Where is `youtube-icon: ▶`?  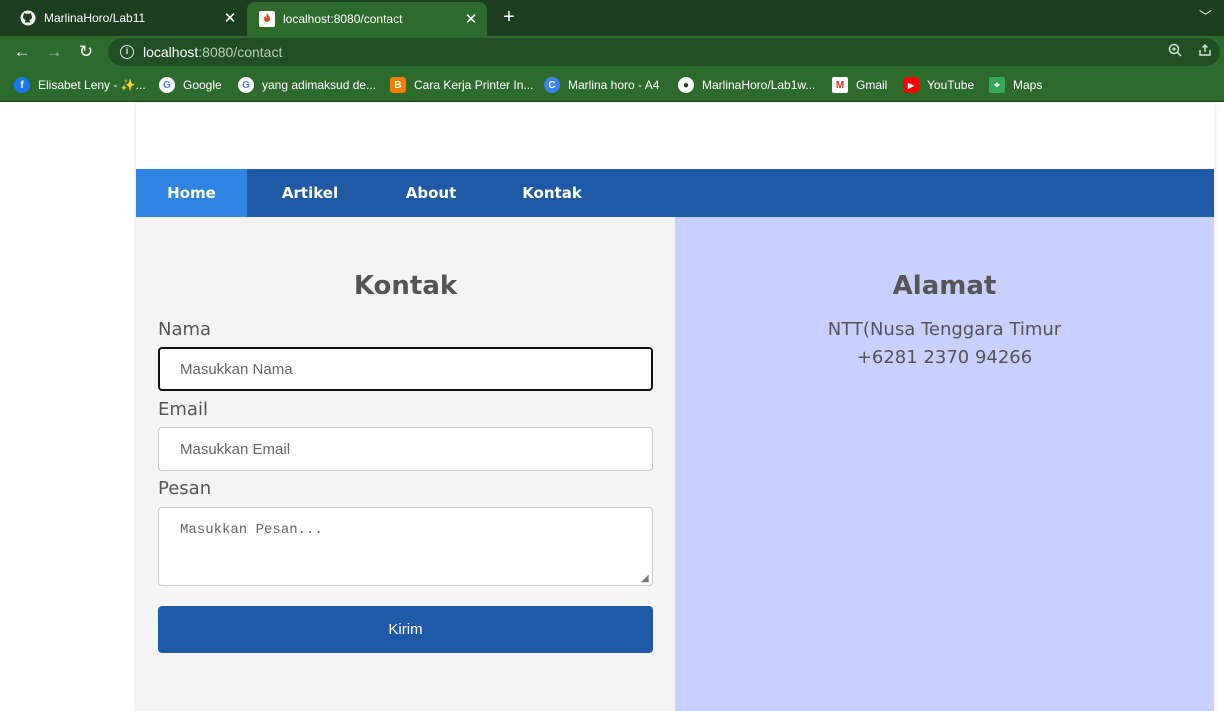 youtube-icon: ▶ is located at coordinates (911, 85).